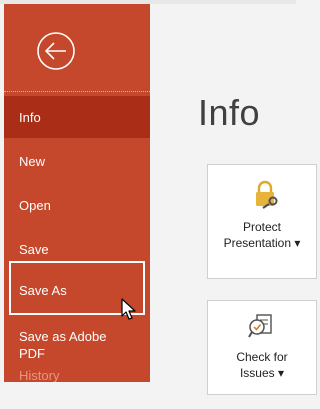 This screenshot has width=320, height=409. I want to click on back-button, so click(56, 51).